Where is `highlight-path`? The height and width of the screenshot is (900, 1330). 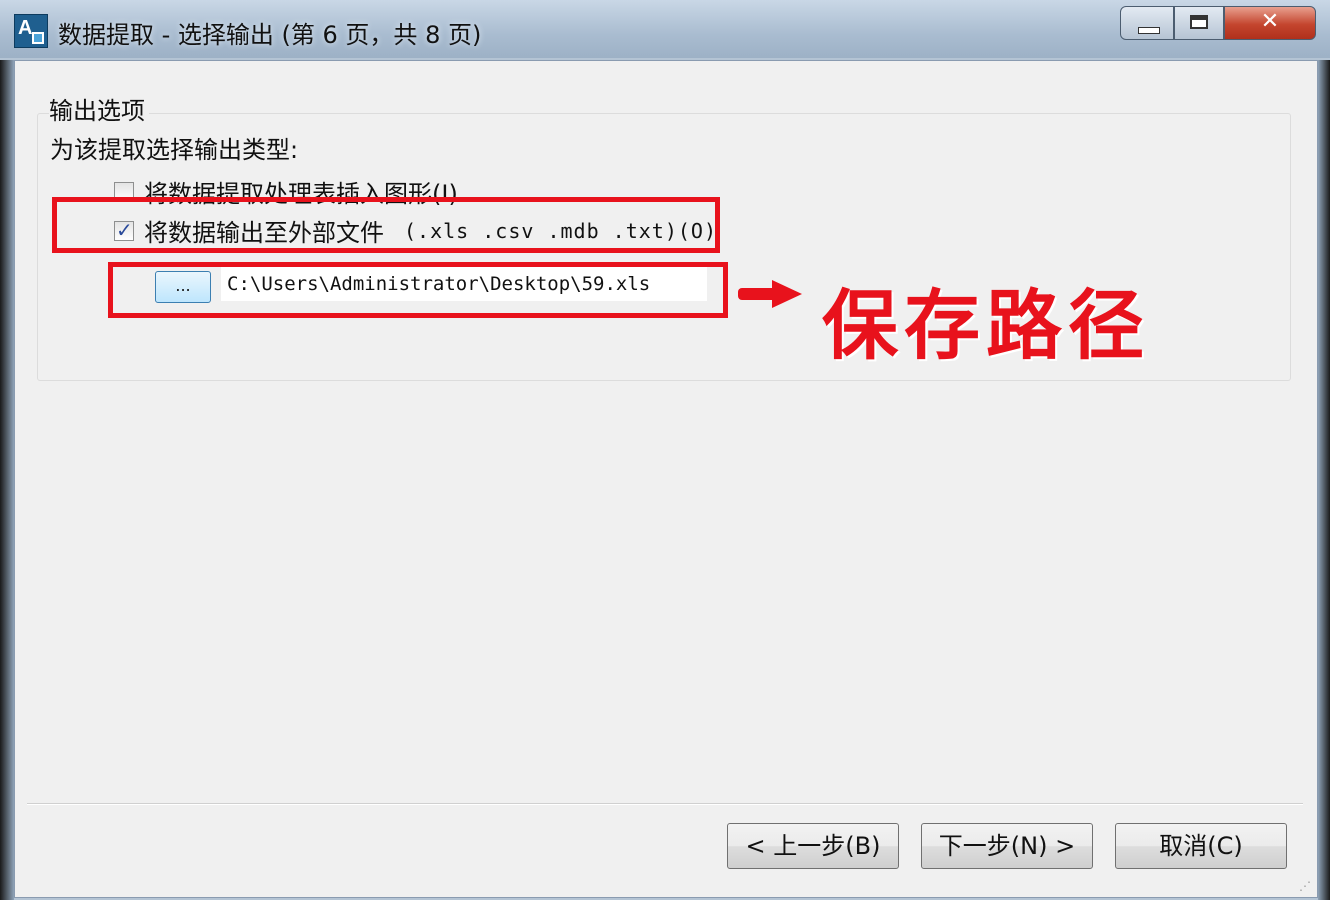 highlight-path is located at coordinates (418, 290).